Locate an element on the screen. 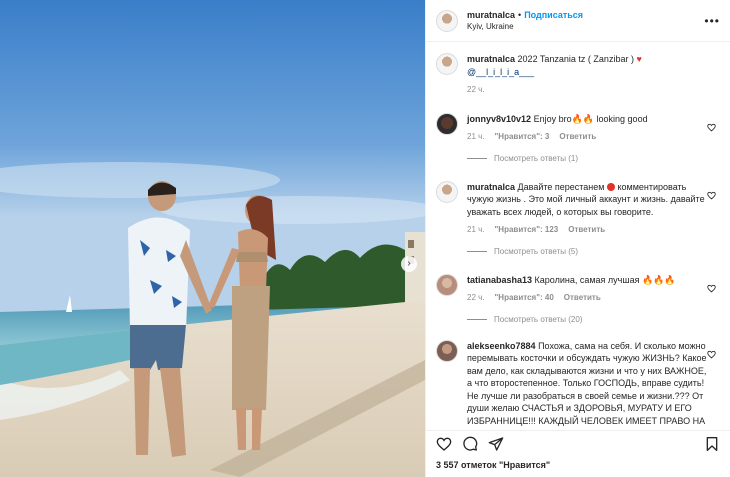 The image size is (730, 477). comment-icon is located at coordinates (470, 444).